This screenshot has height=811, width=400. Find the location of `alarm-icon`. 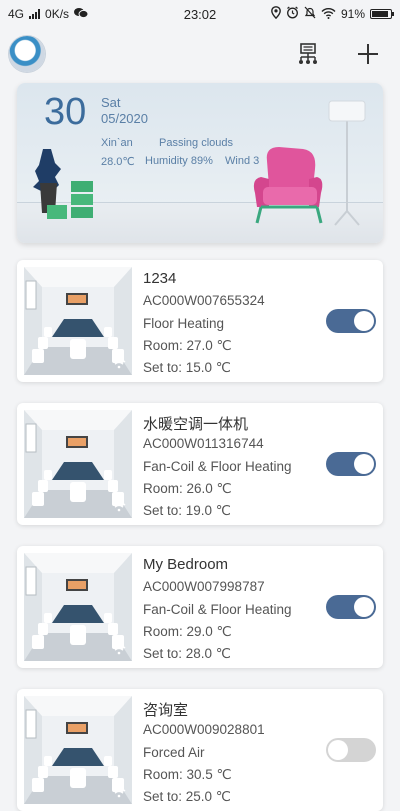

alarm-icon is located at coordinates (292, 14).